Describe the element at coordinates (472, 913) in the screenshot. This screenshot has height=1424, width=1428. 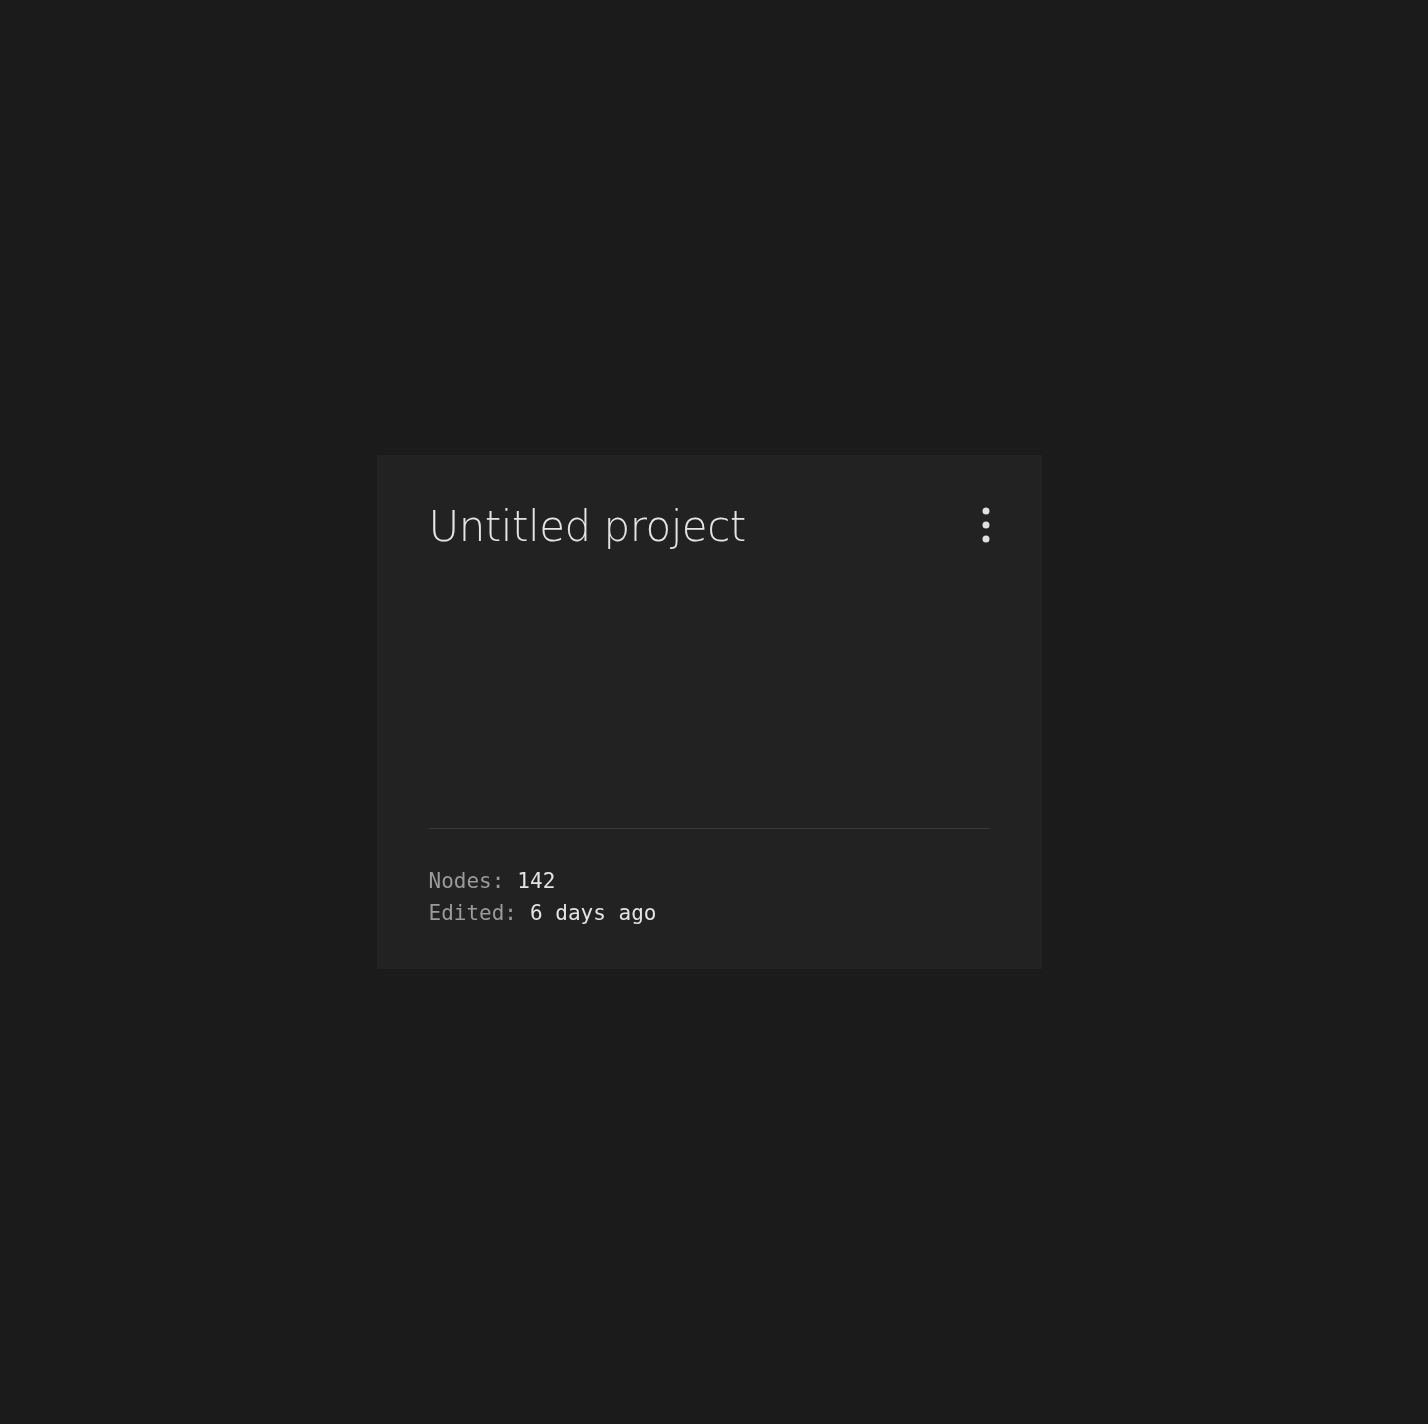
I see `meta-label: Edited:` at that location.